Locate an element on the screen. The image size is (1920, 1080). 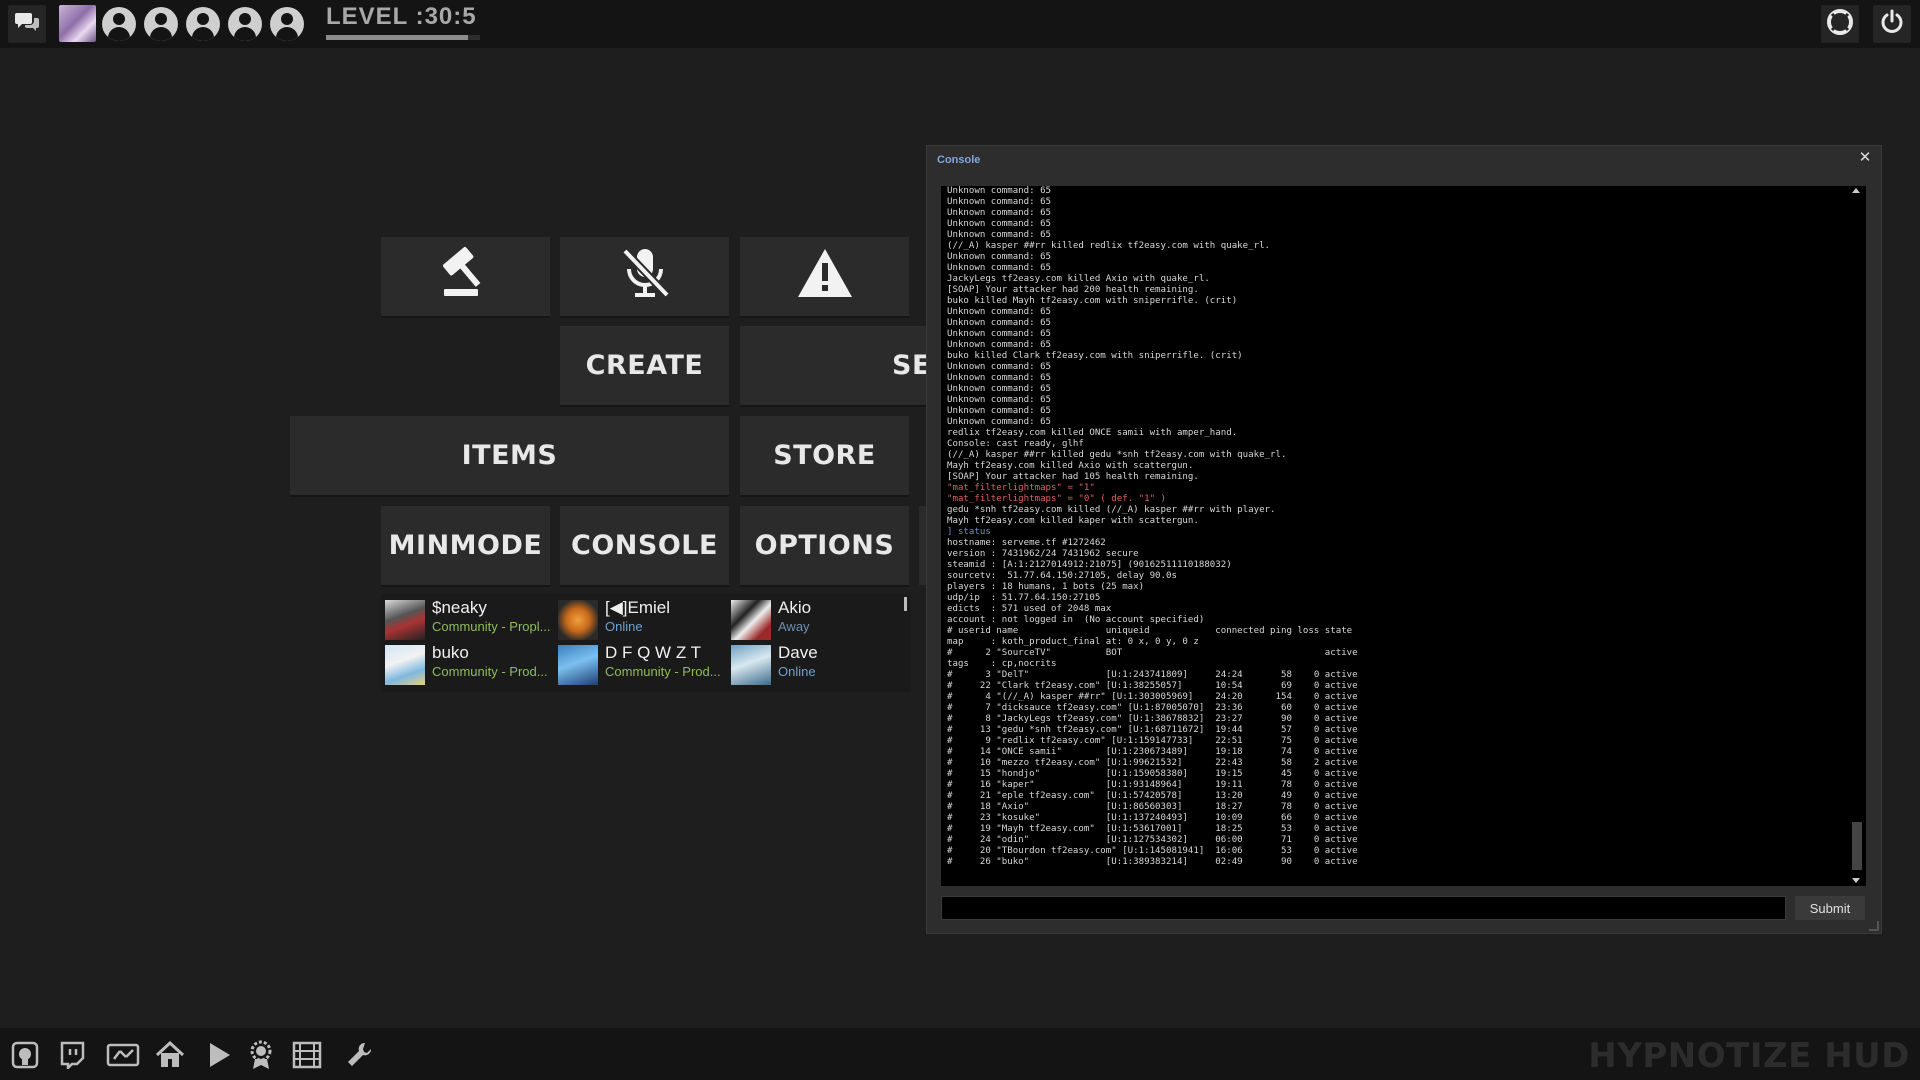
close-icon: ✕ is located at coordinates (1865, 158).